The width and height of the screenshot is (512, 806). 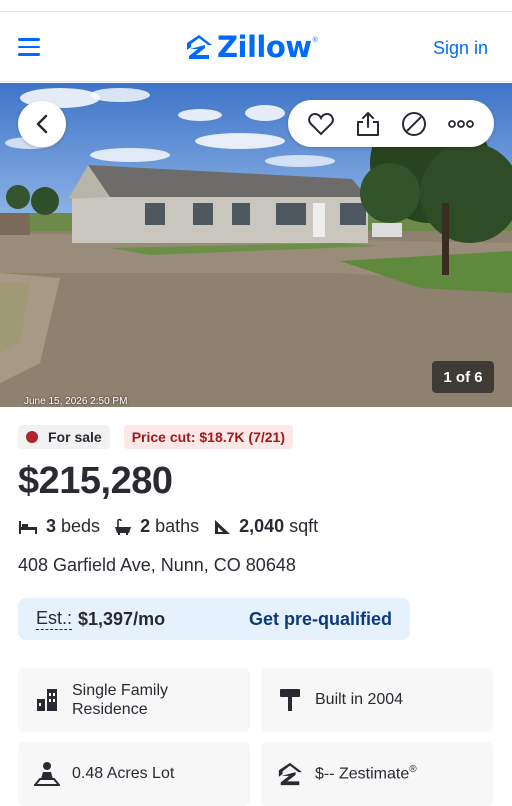 I want to click on sign-in-link: Sign in, so click(x=460, y=48).